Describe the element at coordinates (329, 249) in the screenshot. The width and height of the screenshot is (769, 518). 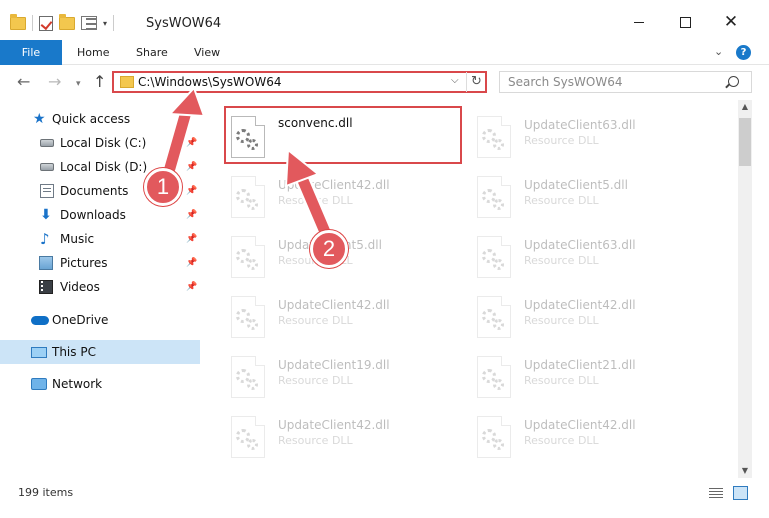
I see `step-2-badge: 2` at that location.